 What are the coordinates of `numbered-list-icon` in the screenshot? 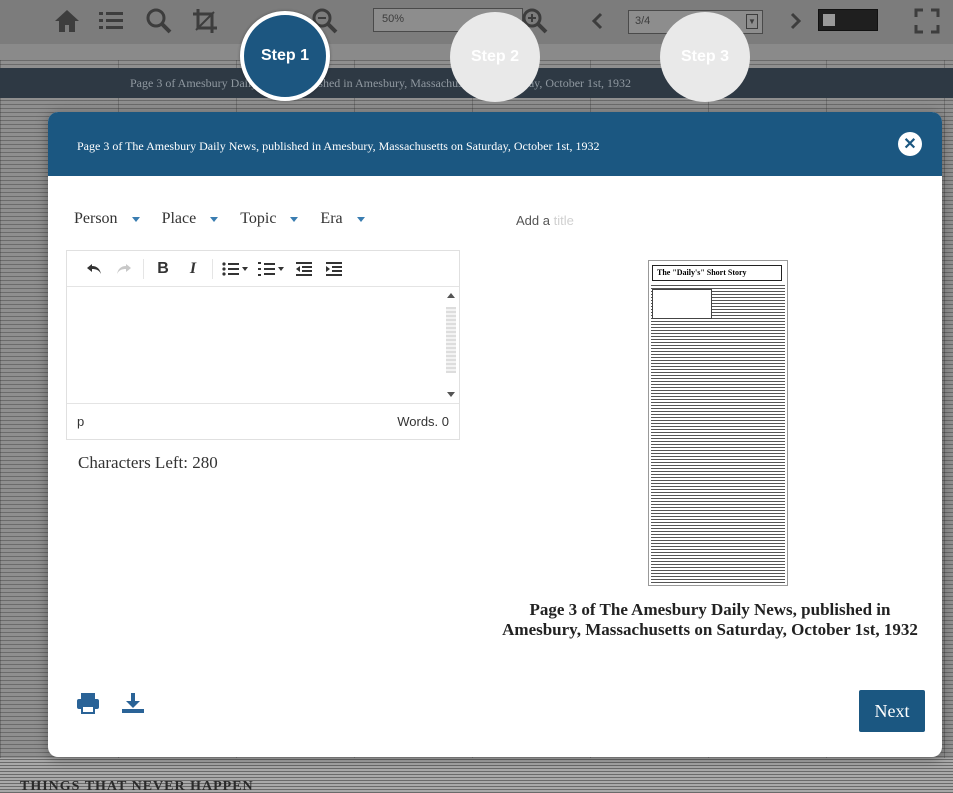 It's located at (271, 269).